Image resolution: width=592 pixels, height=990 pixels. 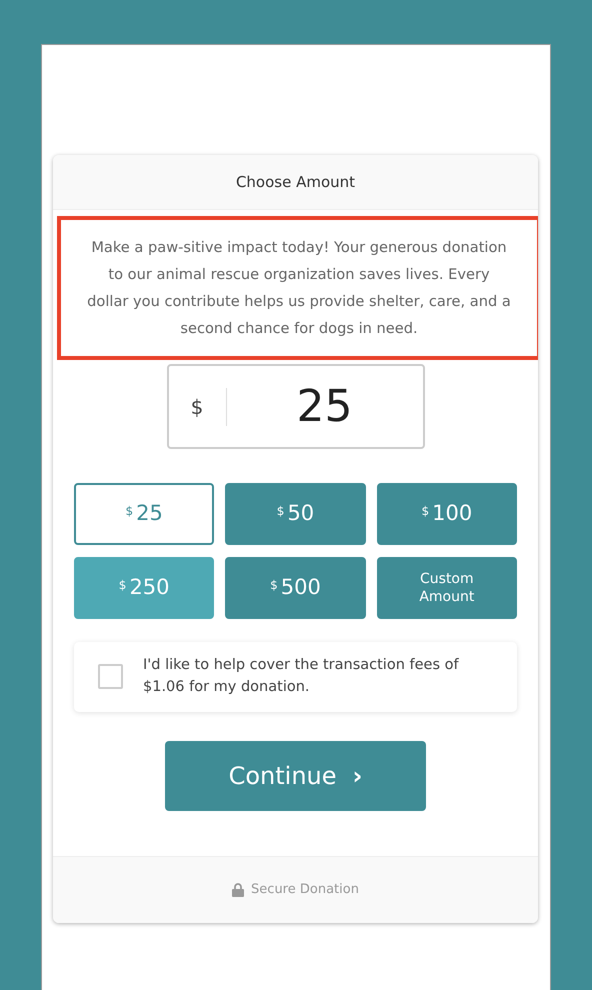 I want to click on checkbox, so click(x=110, y=676).